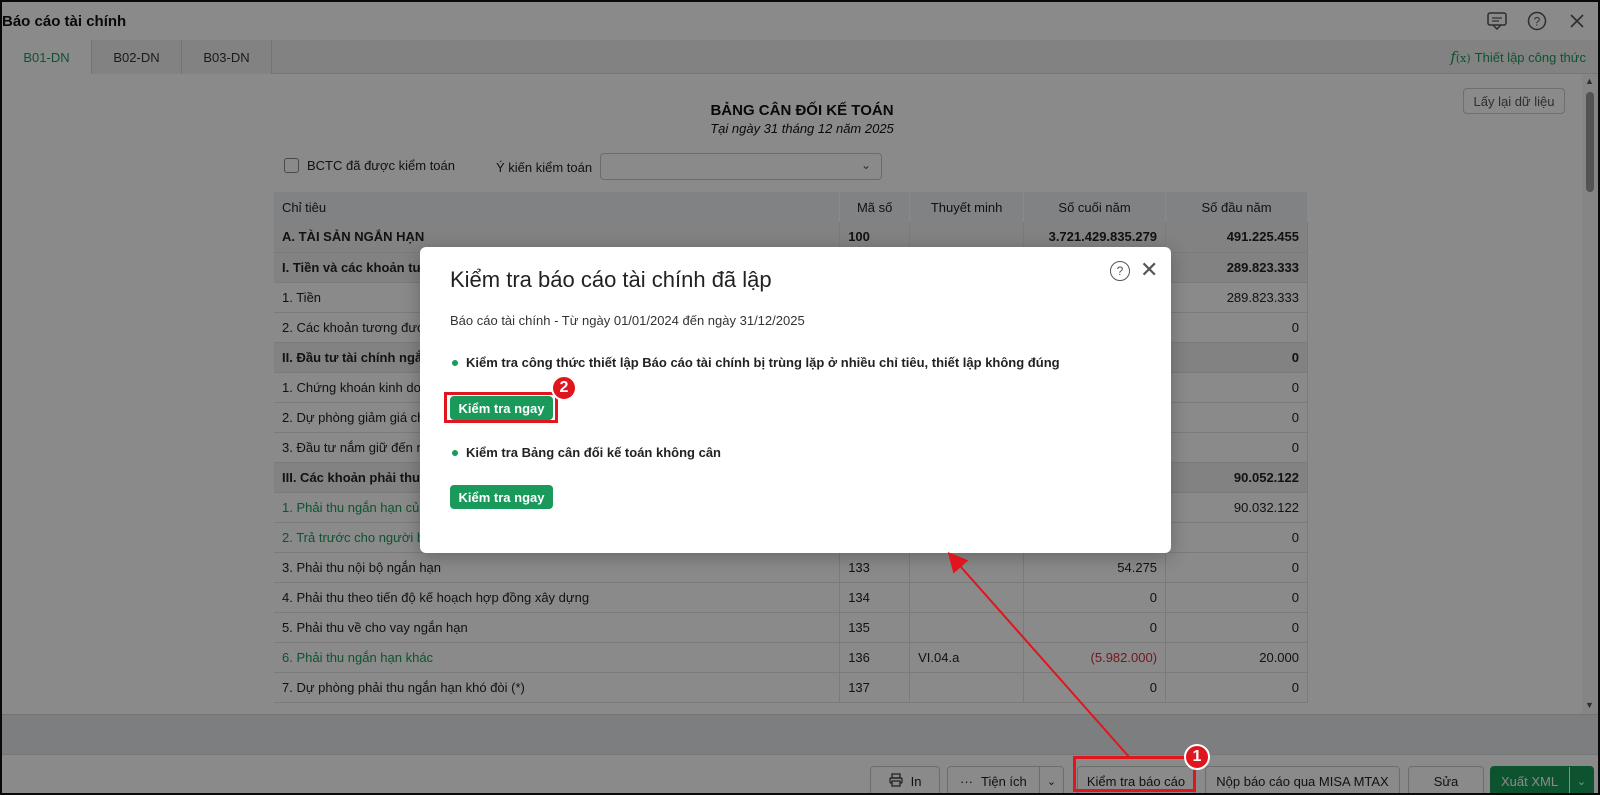 The height and width of the screenshot is (795, 1600). What do you see at coordinates (1149, 270) in the screenshot?
I see `close-icon: ✕` at bounding box center [1149, 270].